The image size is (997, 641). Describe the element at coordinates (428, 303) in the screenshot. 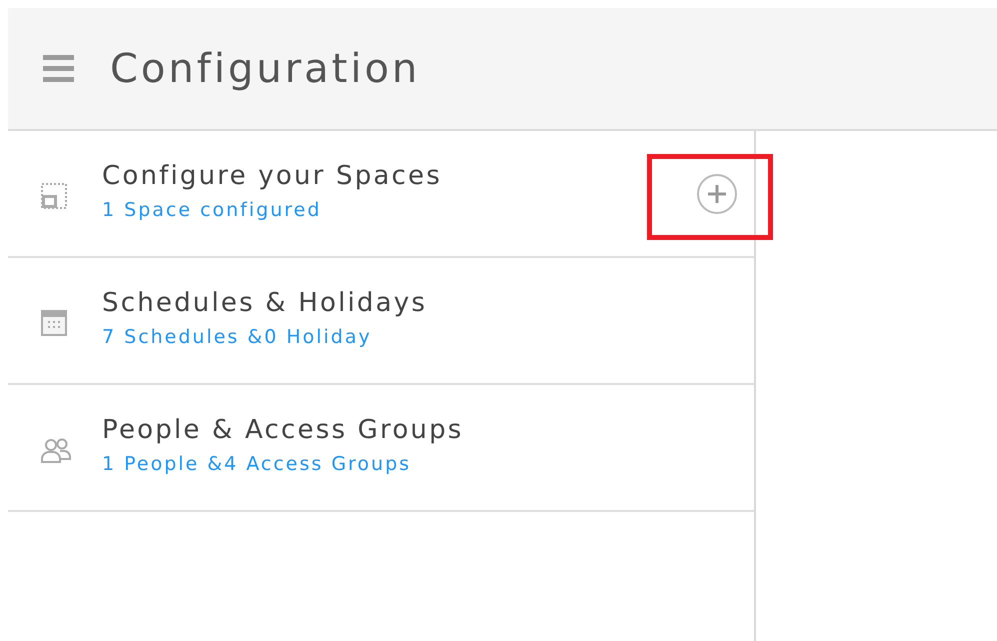

I see `item-title: Schedules & Holidays` at that location.